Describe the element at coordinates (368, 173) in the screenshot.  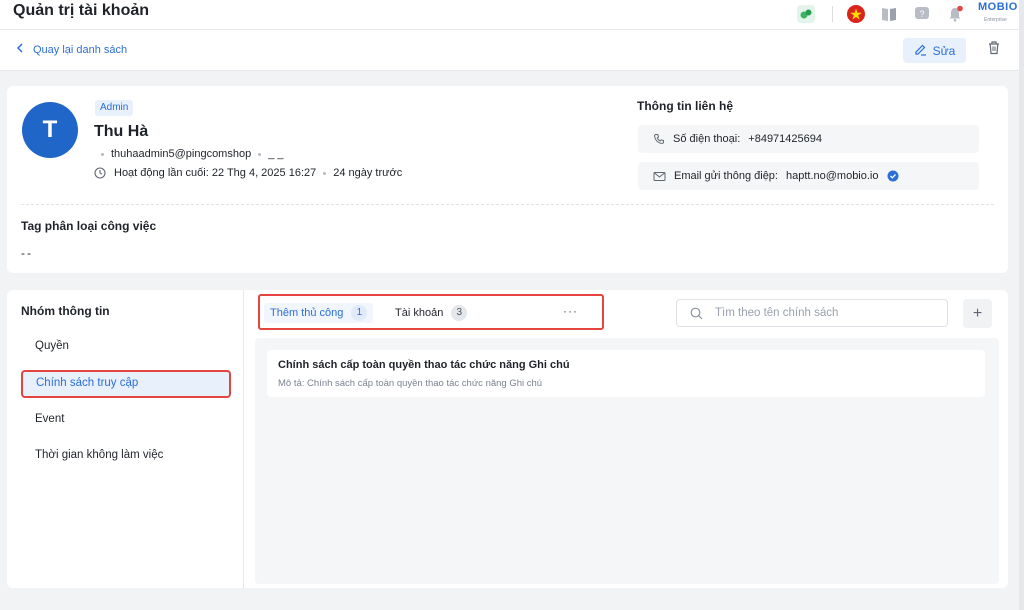
I see `last-active-ago: 24 ngày trước` at that location.